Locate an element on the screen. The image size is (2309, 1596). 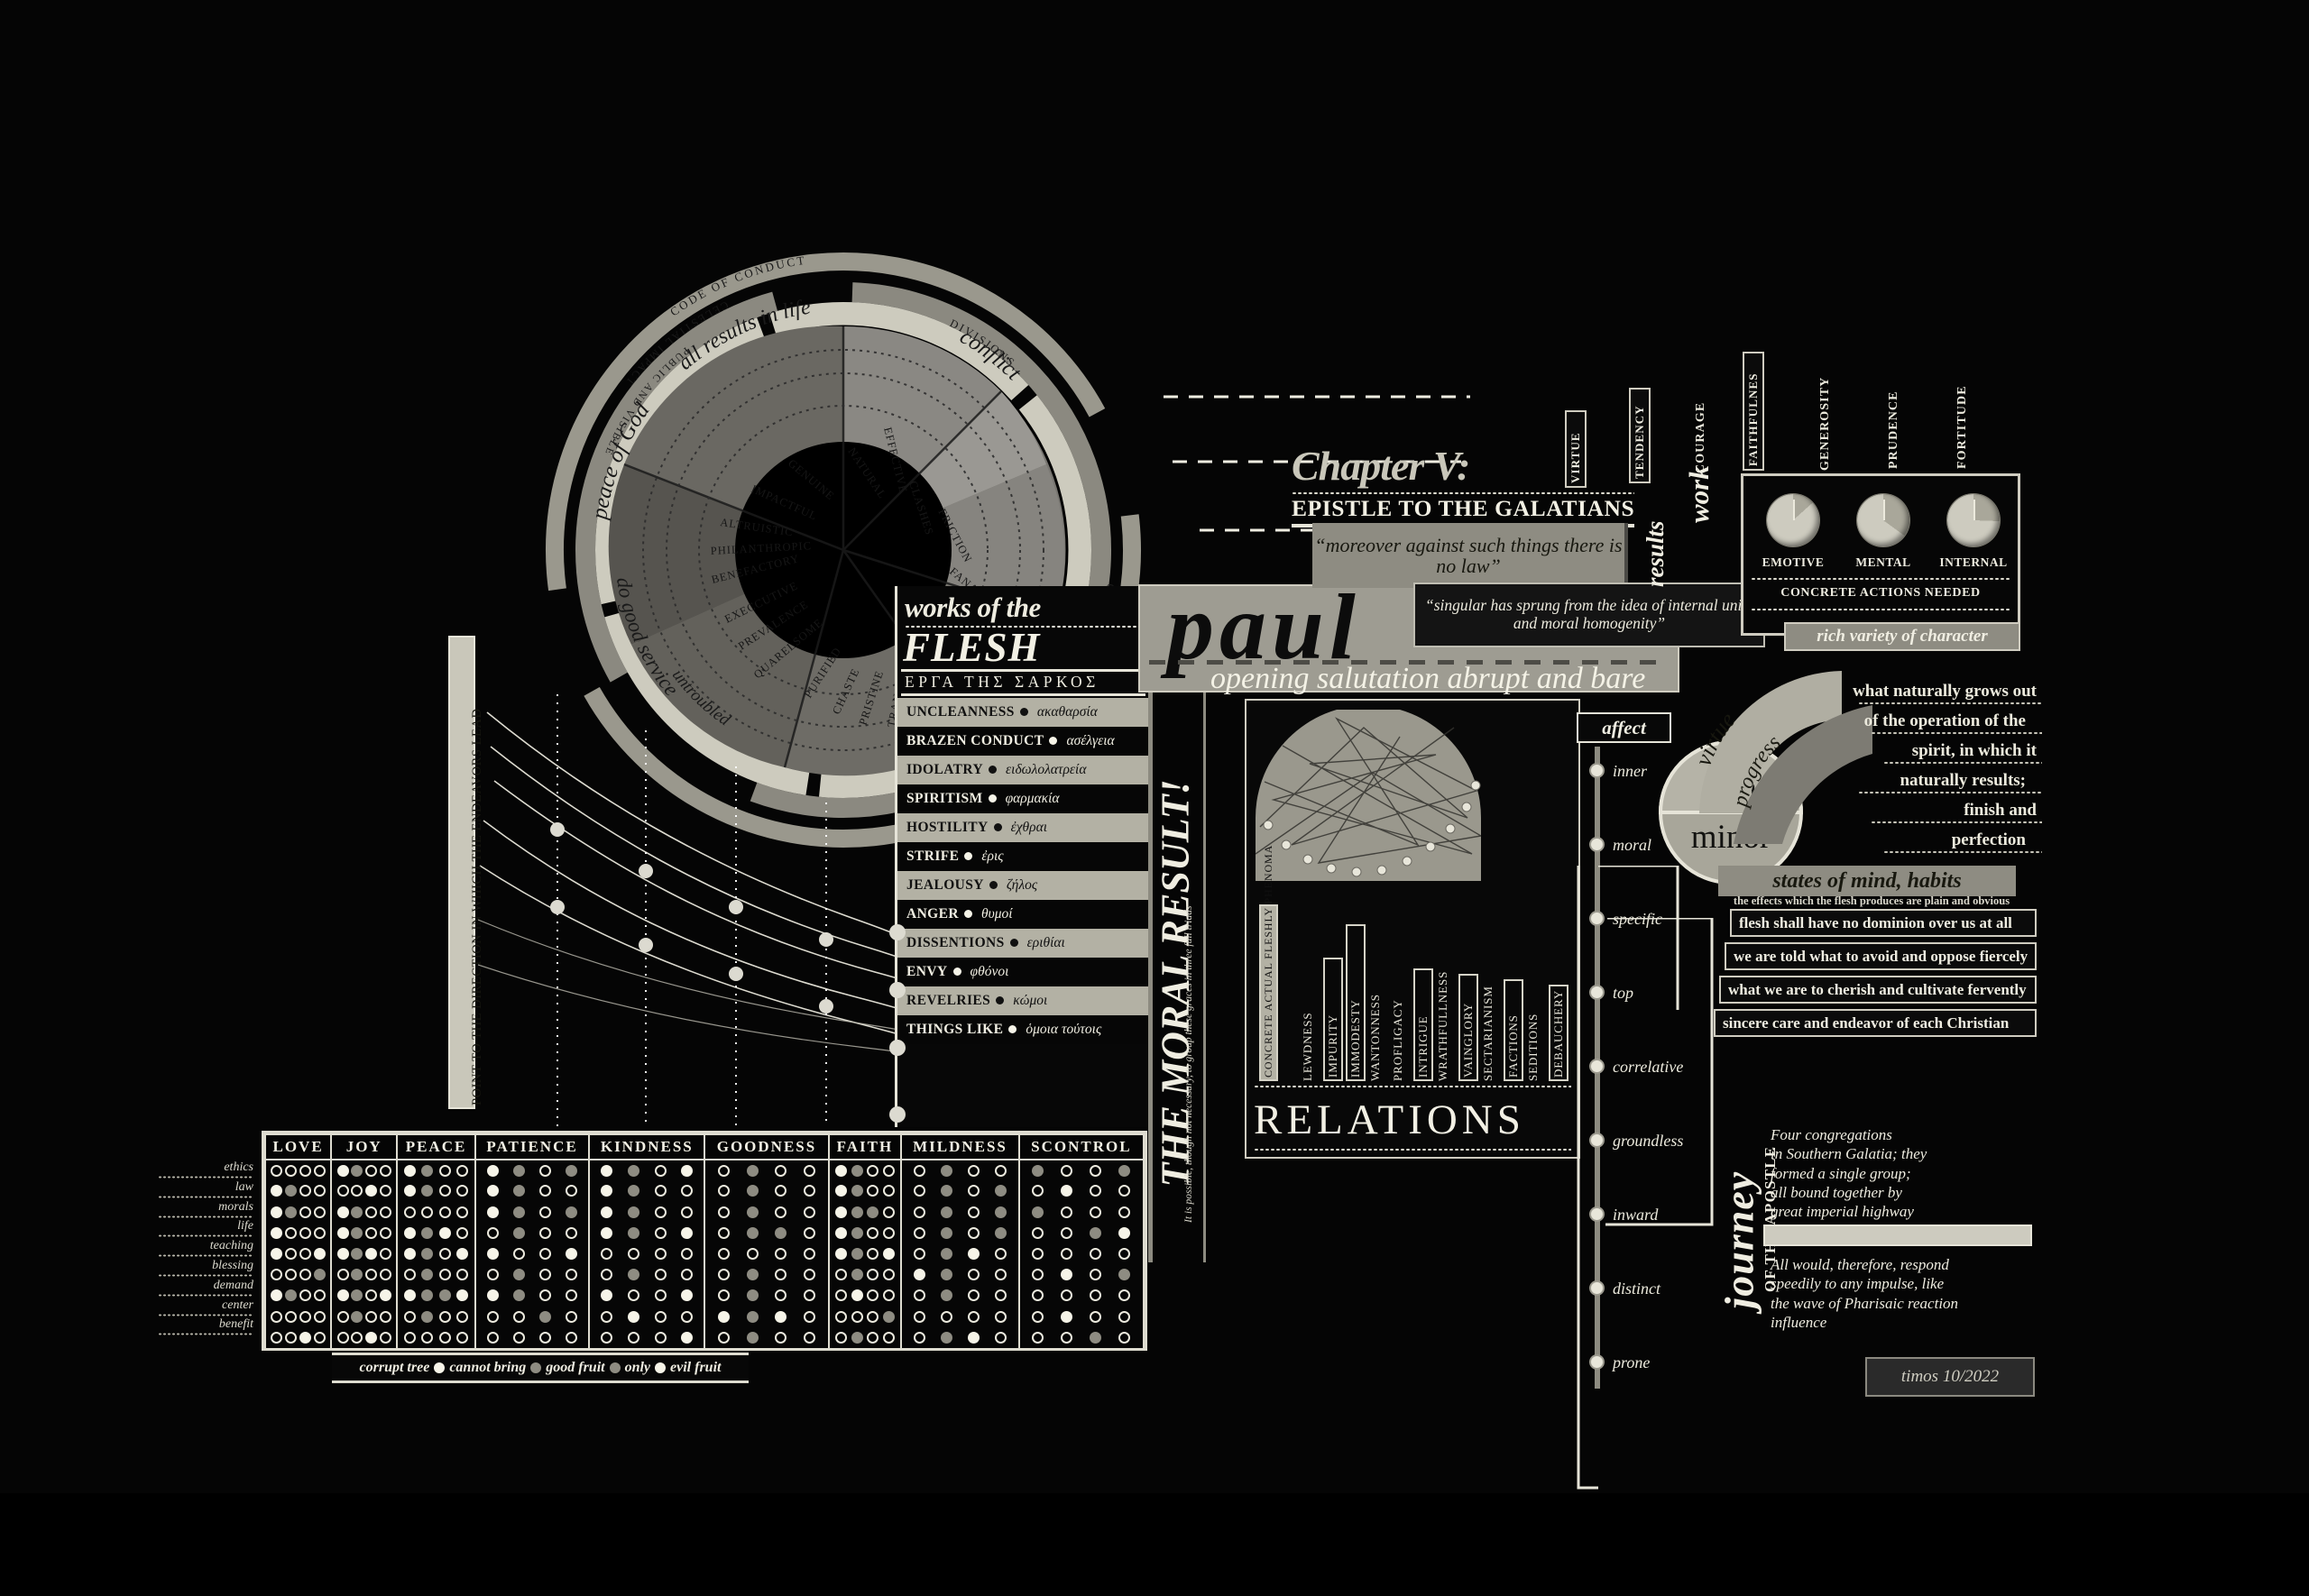
relations-label-wrathfullness: WRATHFULLNESS is located at coordinates (1442, 1025).